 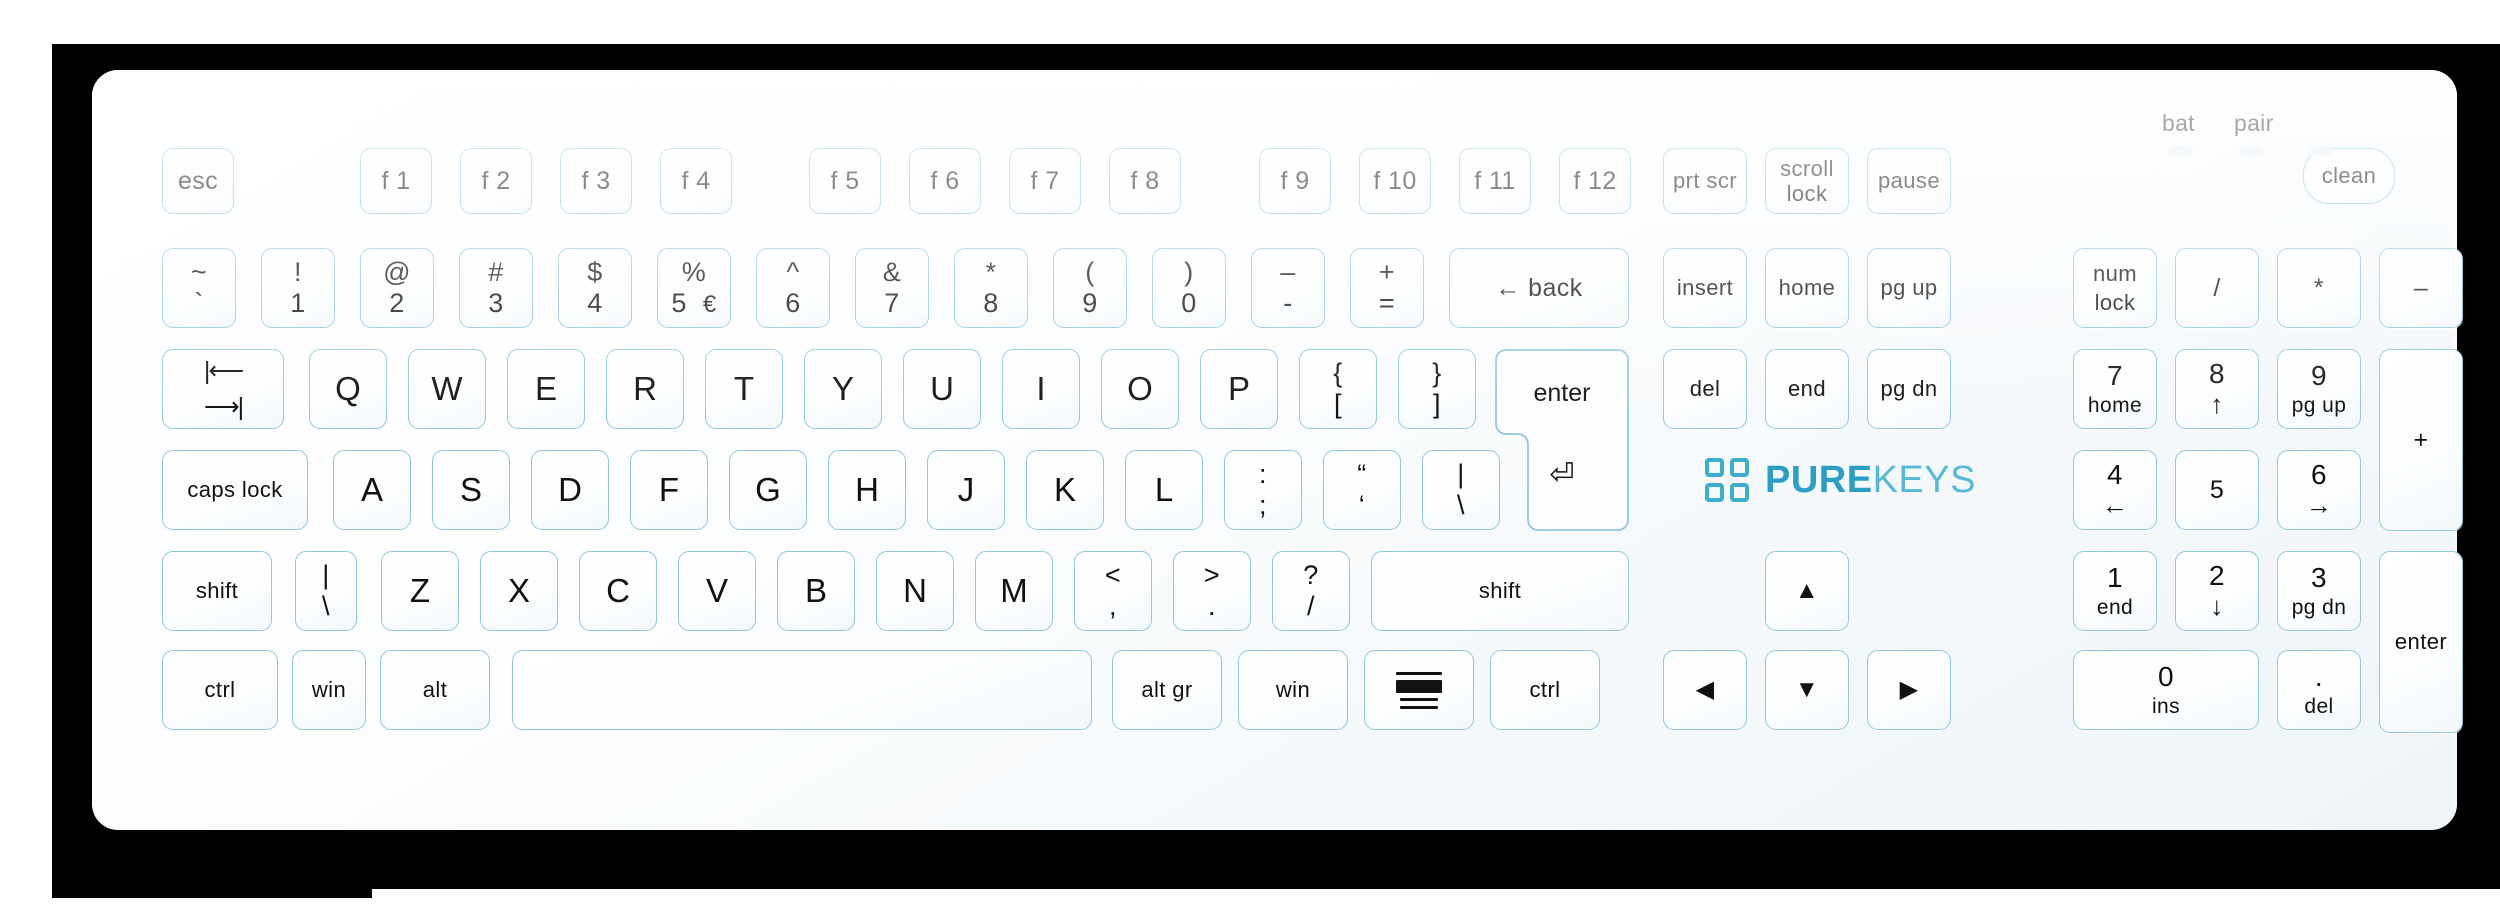 What do you see at coordinates (1909, 690) in the screenshot?
I see `key-arrow-right: ▶` at bounding box center [1909, 690].